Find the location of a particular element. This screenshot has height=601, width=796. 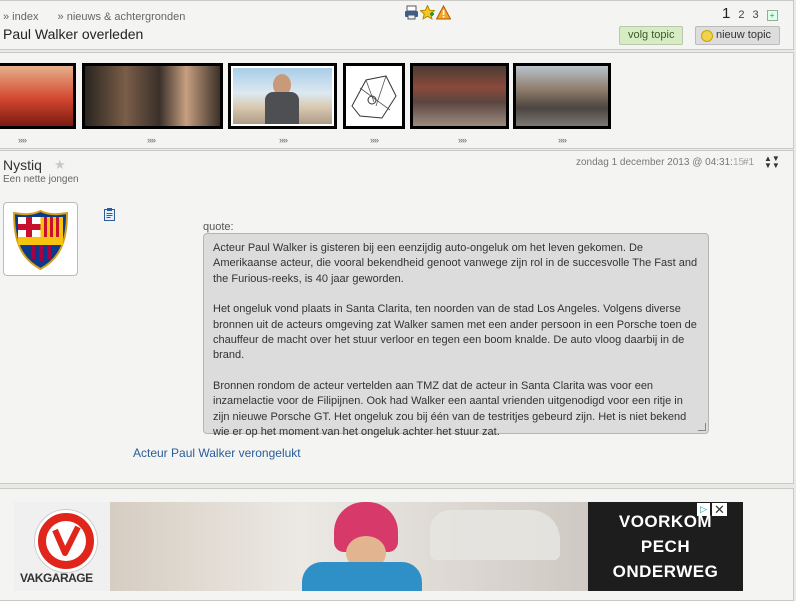

crumb-section: » nieuws & achtergronden is located at coordinates (122, 17).